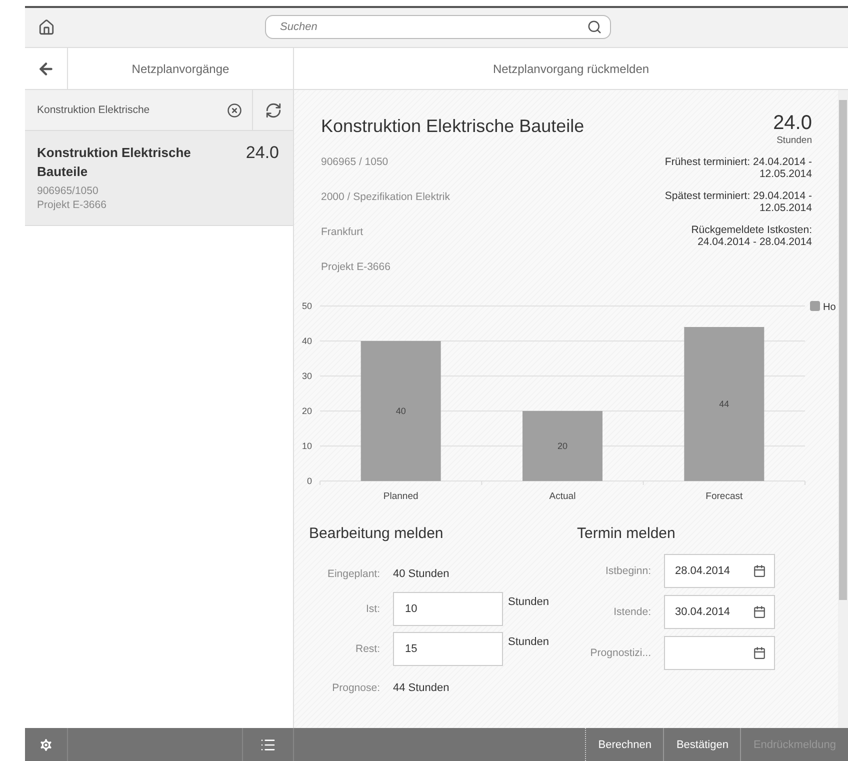 The image size is (848, 761). I want to click on date-field: 30.04.2014, so click(719, 612).